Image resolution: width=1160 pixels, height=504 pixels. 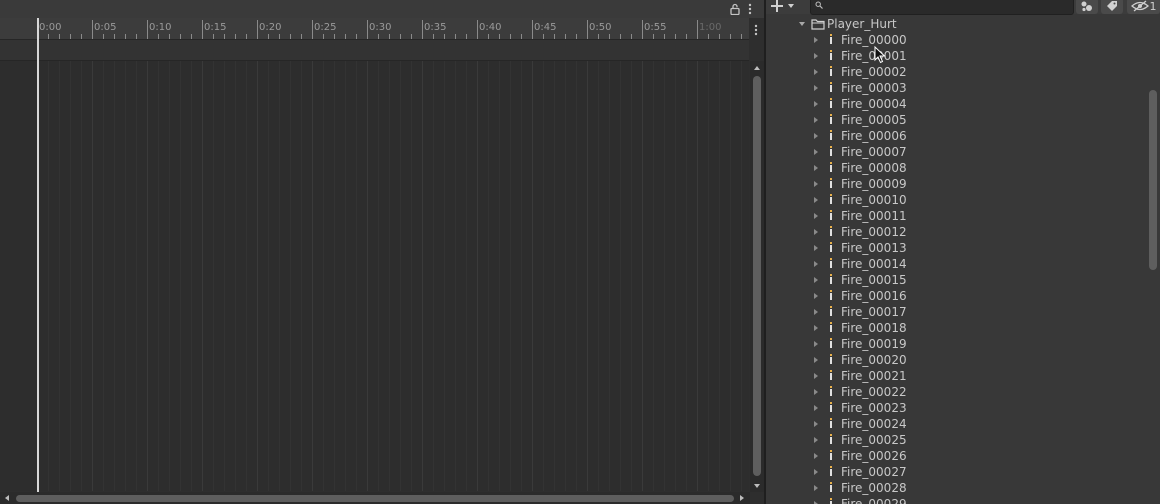 What do you see at coordinates (956, 152) in the screenshot?
I see `tree-item: Fire_00007` at bounding box center [956, 152].